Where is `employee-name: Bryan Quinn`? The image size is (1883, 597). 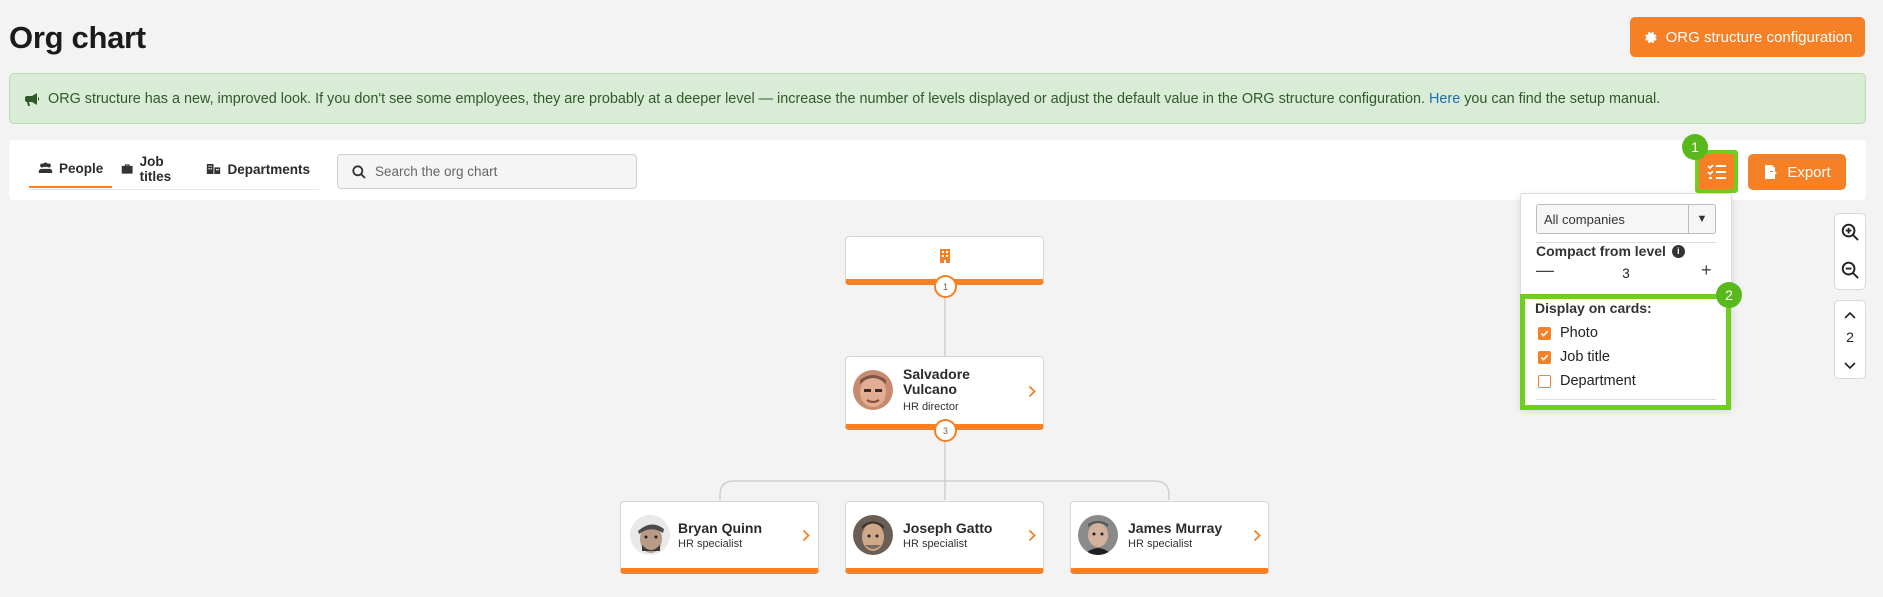
employee-name: Bryan Quinn is located at coordinates (720, 528).